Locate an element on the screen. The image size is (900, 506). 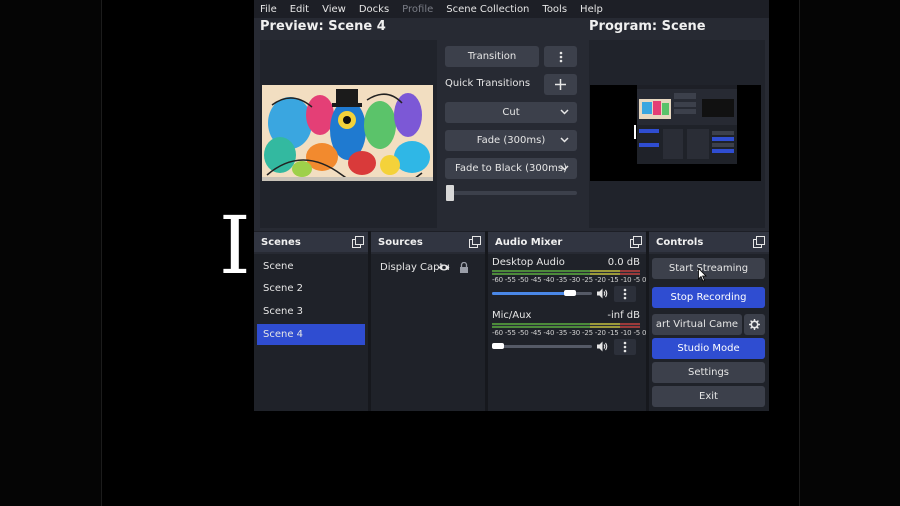
stop-recording-button: Stop Recording is located at coordinates (708, 297).